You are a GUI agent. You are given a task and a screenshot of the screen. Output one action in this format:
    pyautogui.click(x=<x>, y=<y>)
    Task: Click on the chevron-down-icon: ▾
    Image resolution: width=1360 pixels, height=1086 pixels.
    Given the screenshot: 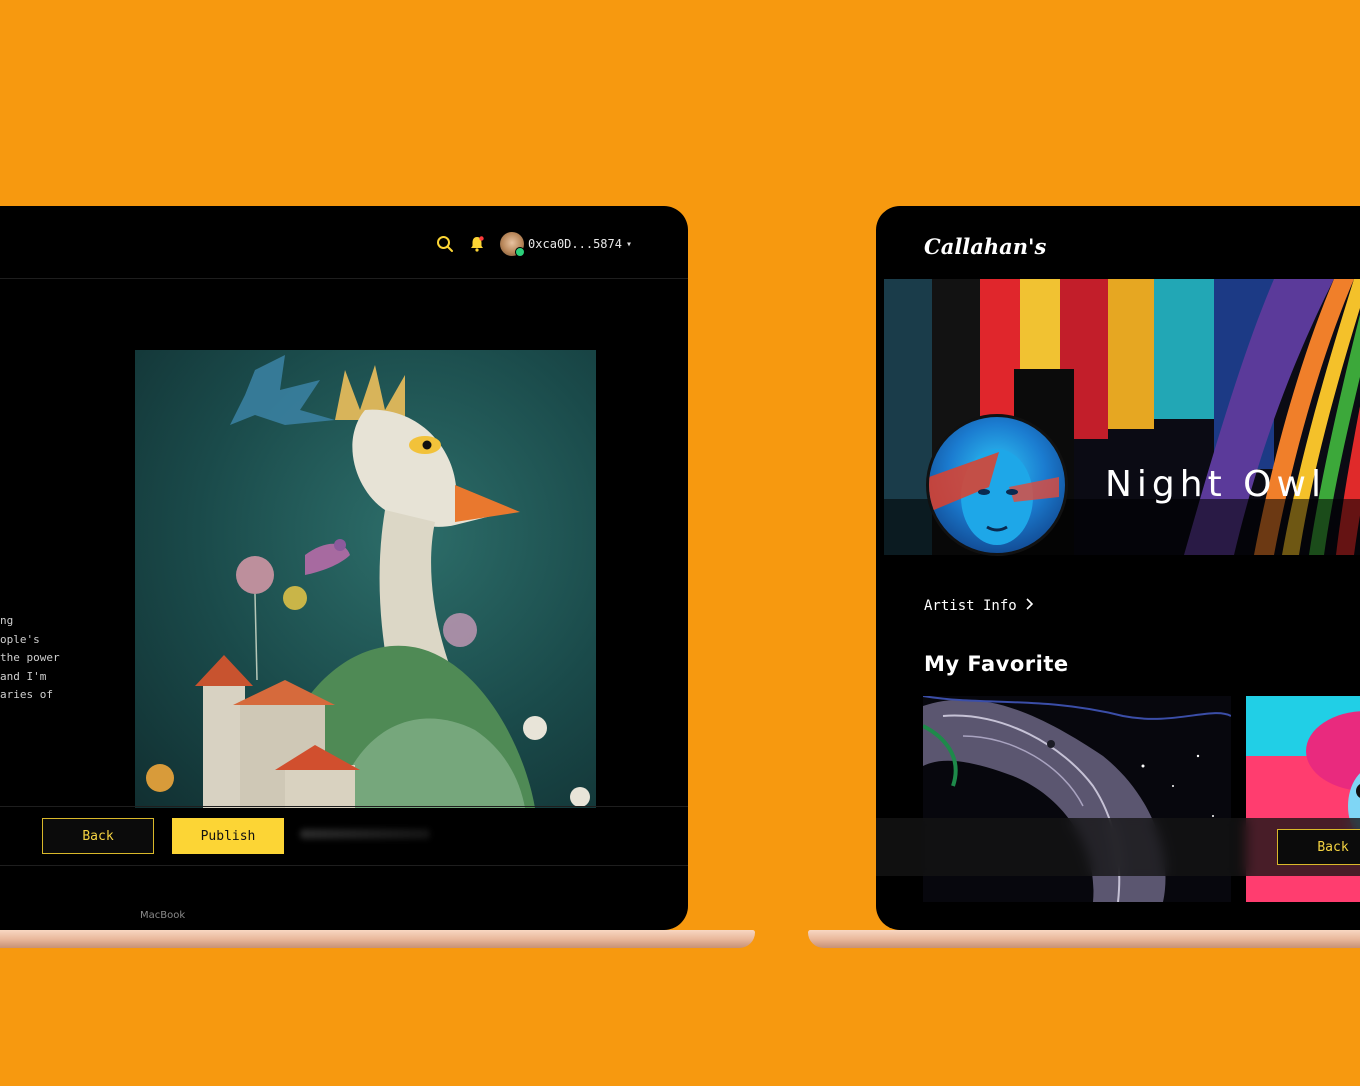 What is the action you would take?
    pyautogui.click(x=628, y=244)
    